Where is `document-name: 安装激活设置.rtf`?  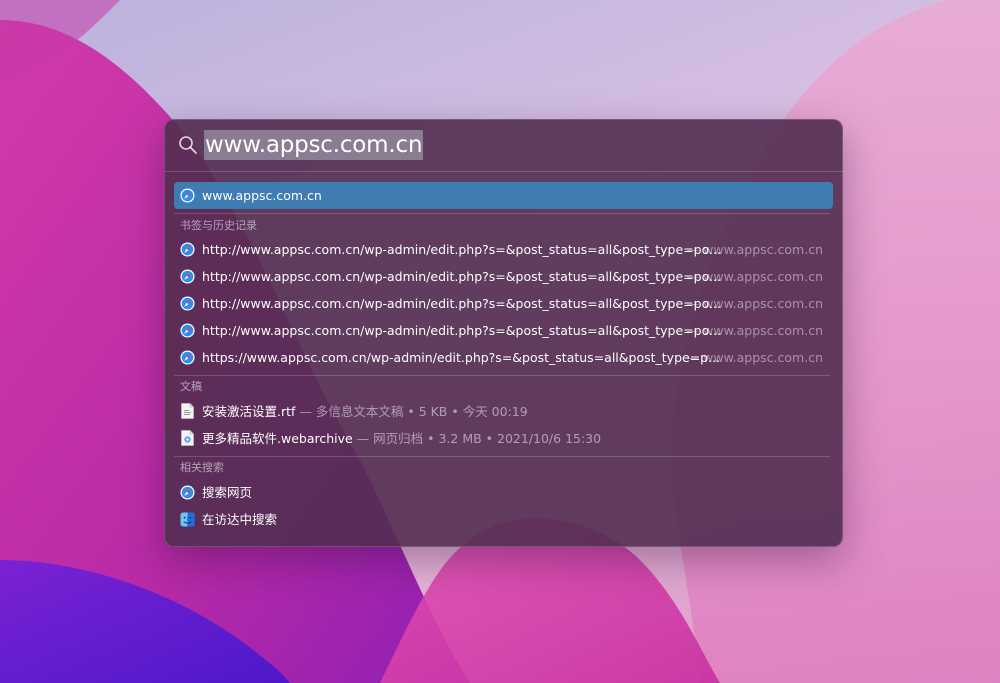 document-name: 安装激活设置.rtf is located at coordinates (249, 411).